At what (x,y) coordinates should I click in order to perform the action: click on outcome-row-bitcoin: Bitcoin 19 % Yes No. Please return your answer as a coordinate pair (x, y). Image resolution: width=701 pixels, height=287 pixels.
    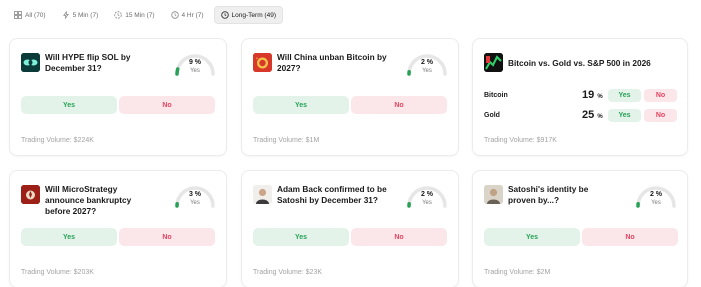
    Looking at the image, I should click on (582, 96).